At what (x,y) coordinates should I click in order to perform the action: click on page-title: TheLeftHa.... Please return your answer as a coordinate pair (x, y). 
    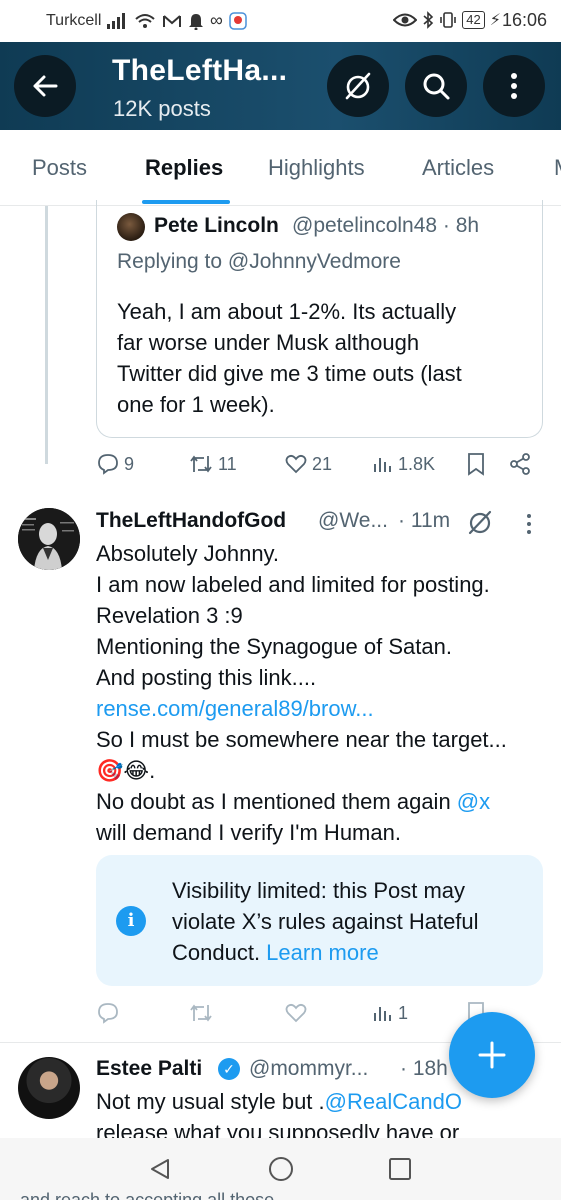
    Looking at the image, I should click on (200, 70).